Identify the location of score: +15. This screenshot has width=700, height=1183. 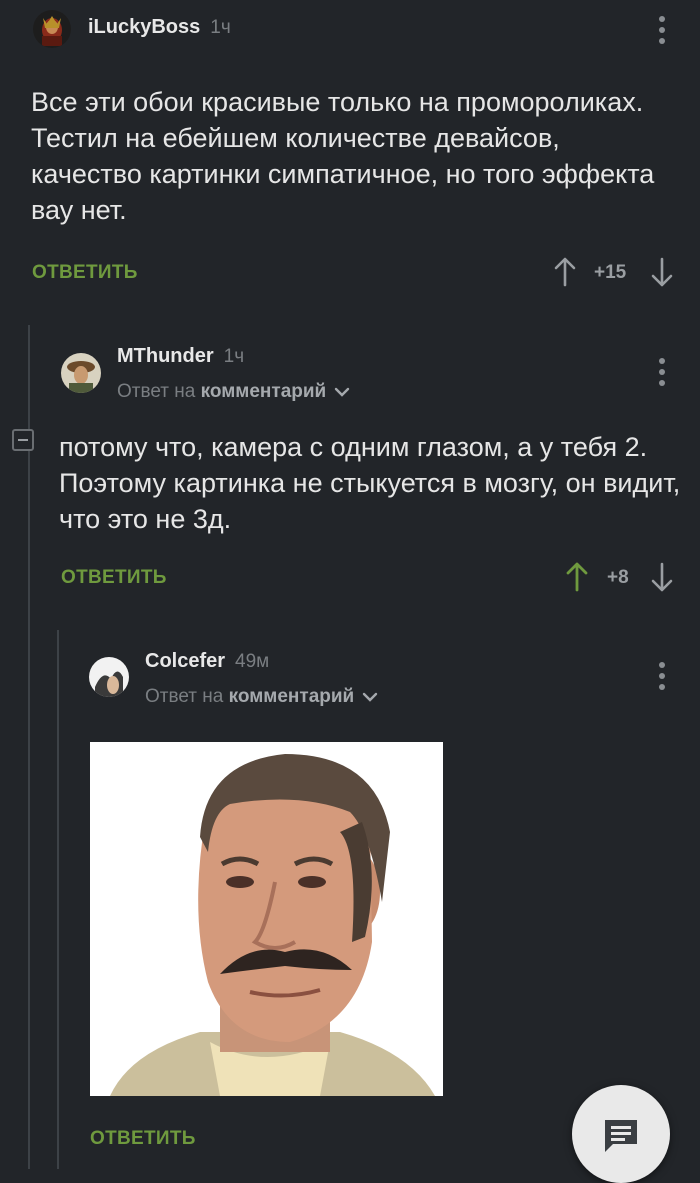
(610, 272).